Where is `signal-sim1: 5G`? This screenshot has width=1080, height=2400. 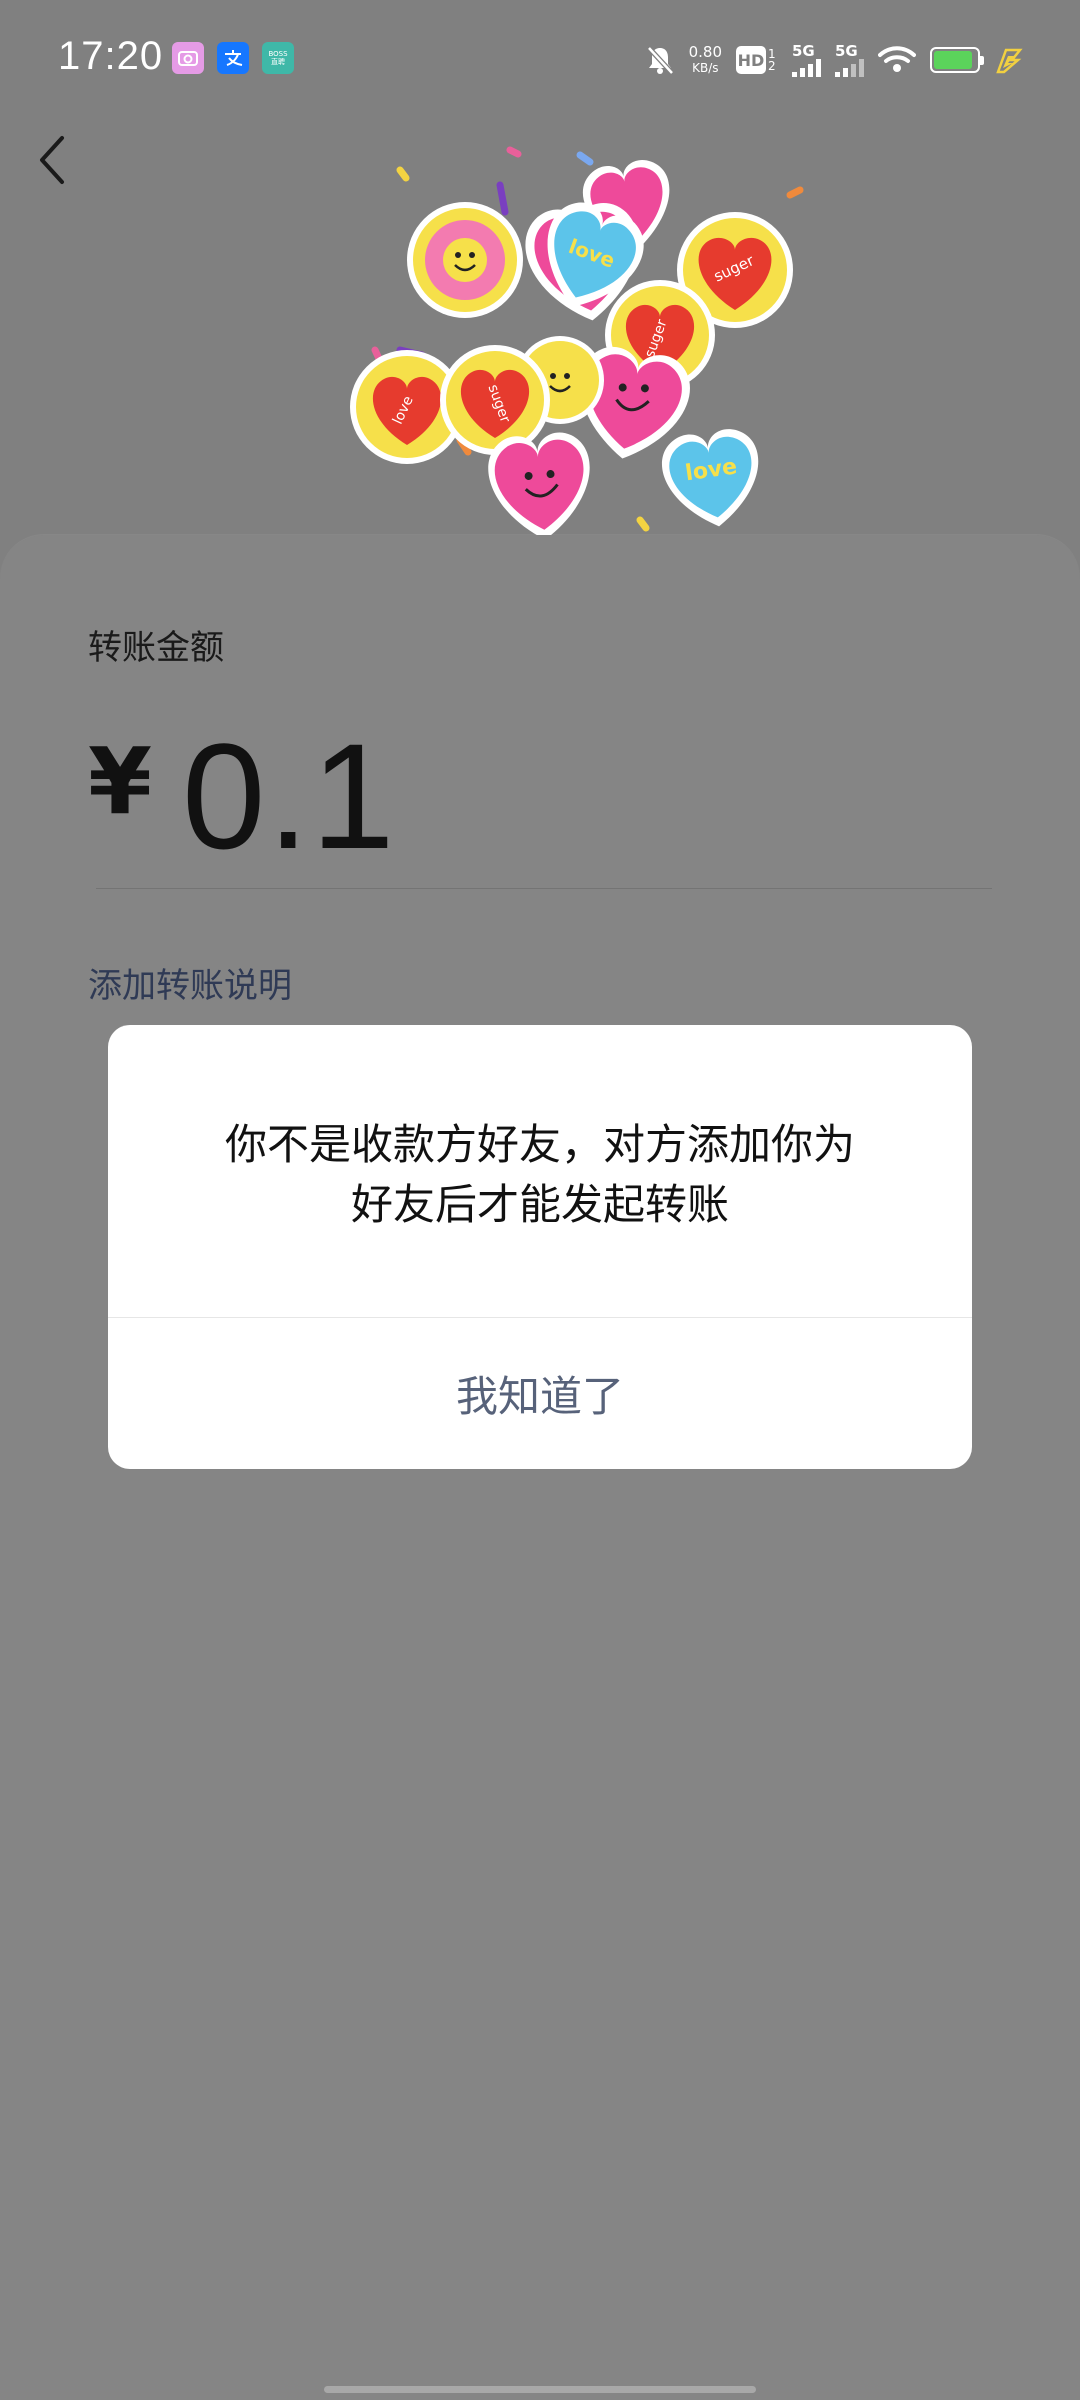
signal-sim1: 5G is located at coordinates (806, 59).